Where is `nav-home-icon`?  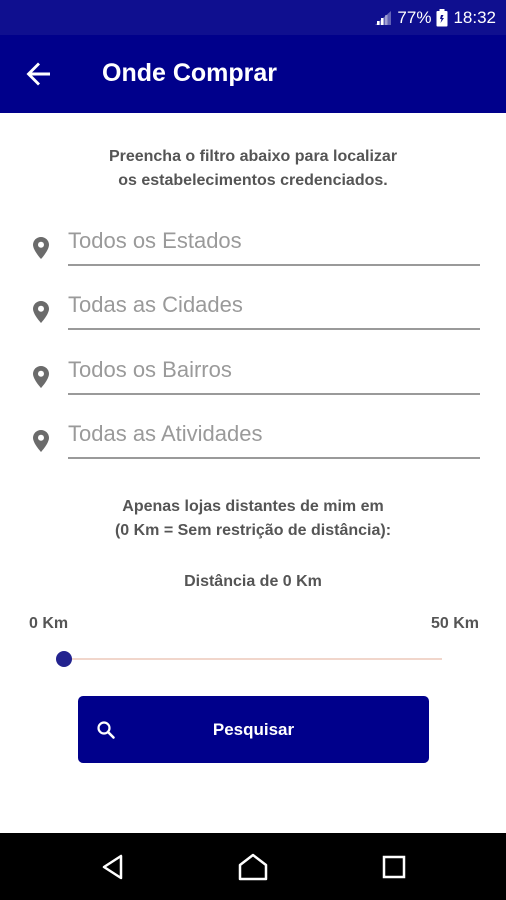 nav-home-icon is located at coordinates (253, 867).